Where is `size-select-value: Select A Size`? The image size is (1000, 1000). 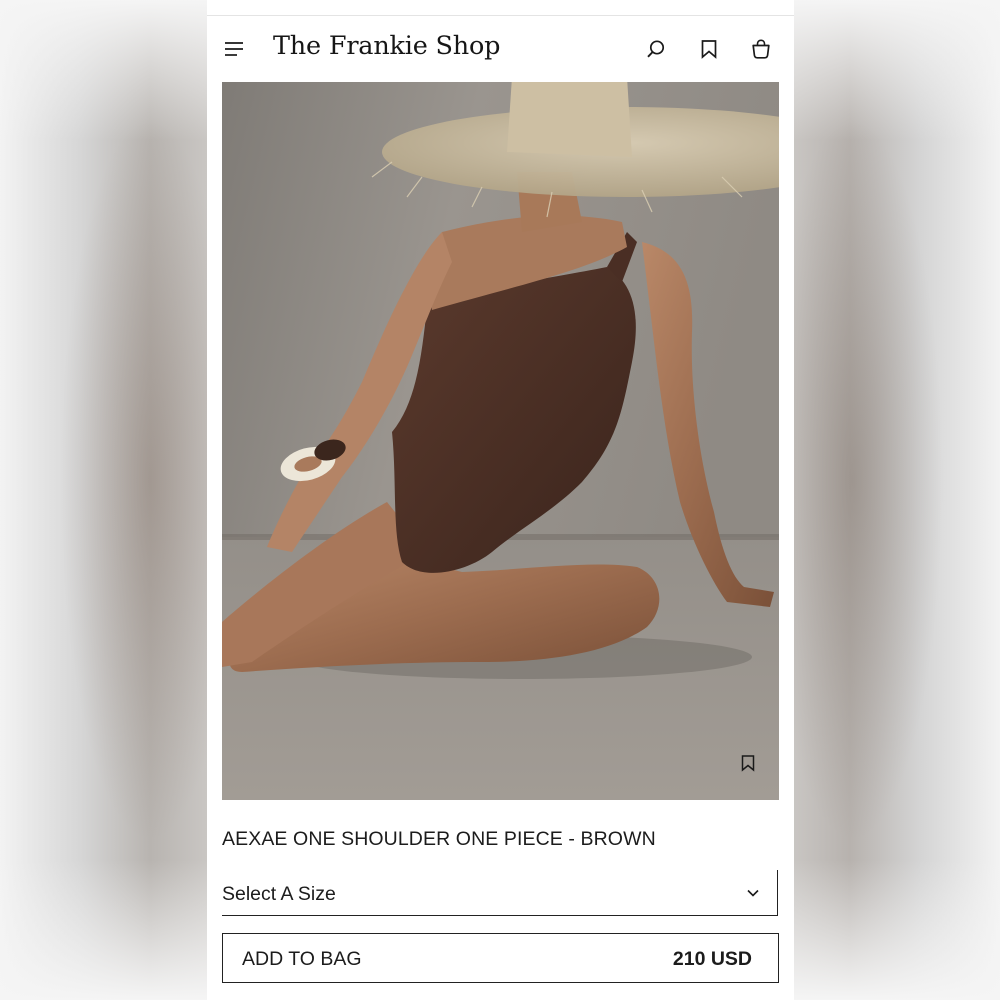
size-select-value: Select A Size is located at coordinates (279, 894).